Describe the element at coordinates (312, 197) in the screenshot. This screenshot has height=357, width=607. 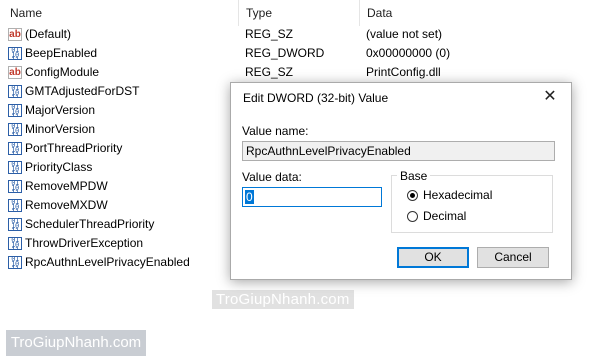
I see `value-data-input: 0` at that location.